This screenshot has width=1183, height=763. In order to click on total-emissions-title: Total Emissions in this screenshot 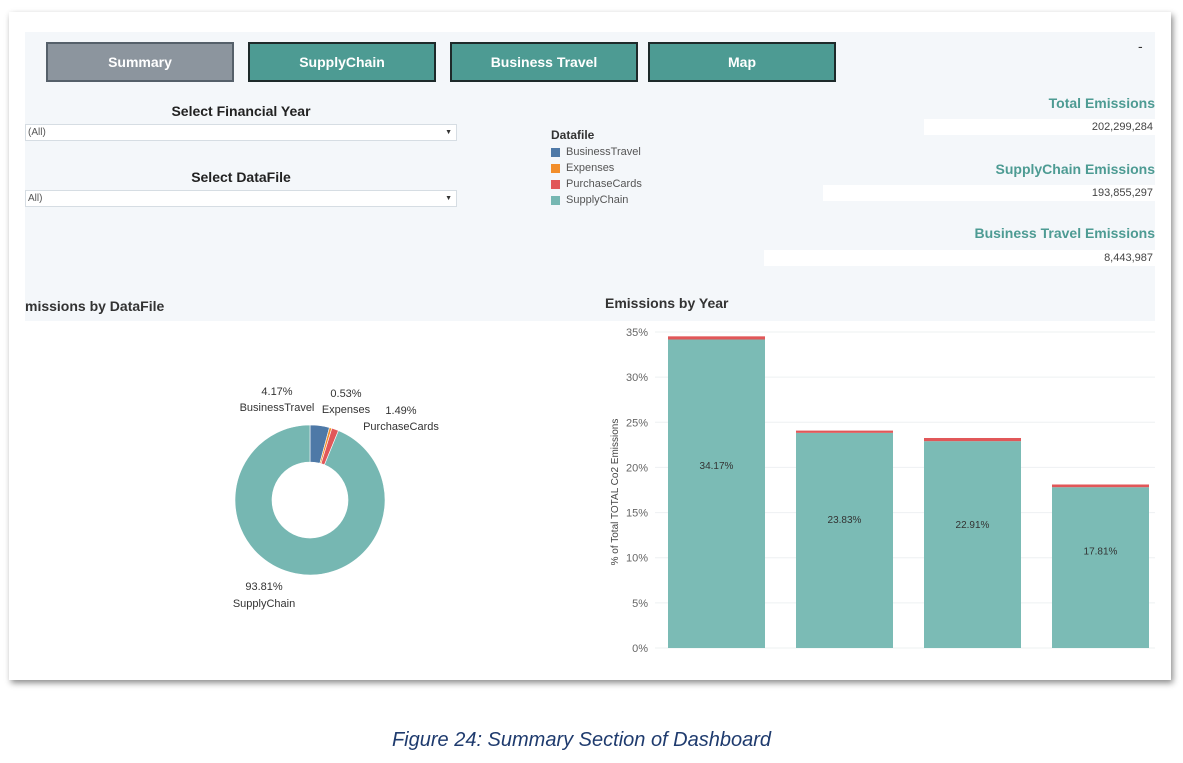, I will do `click(1101, 103)`.